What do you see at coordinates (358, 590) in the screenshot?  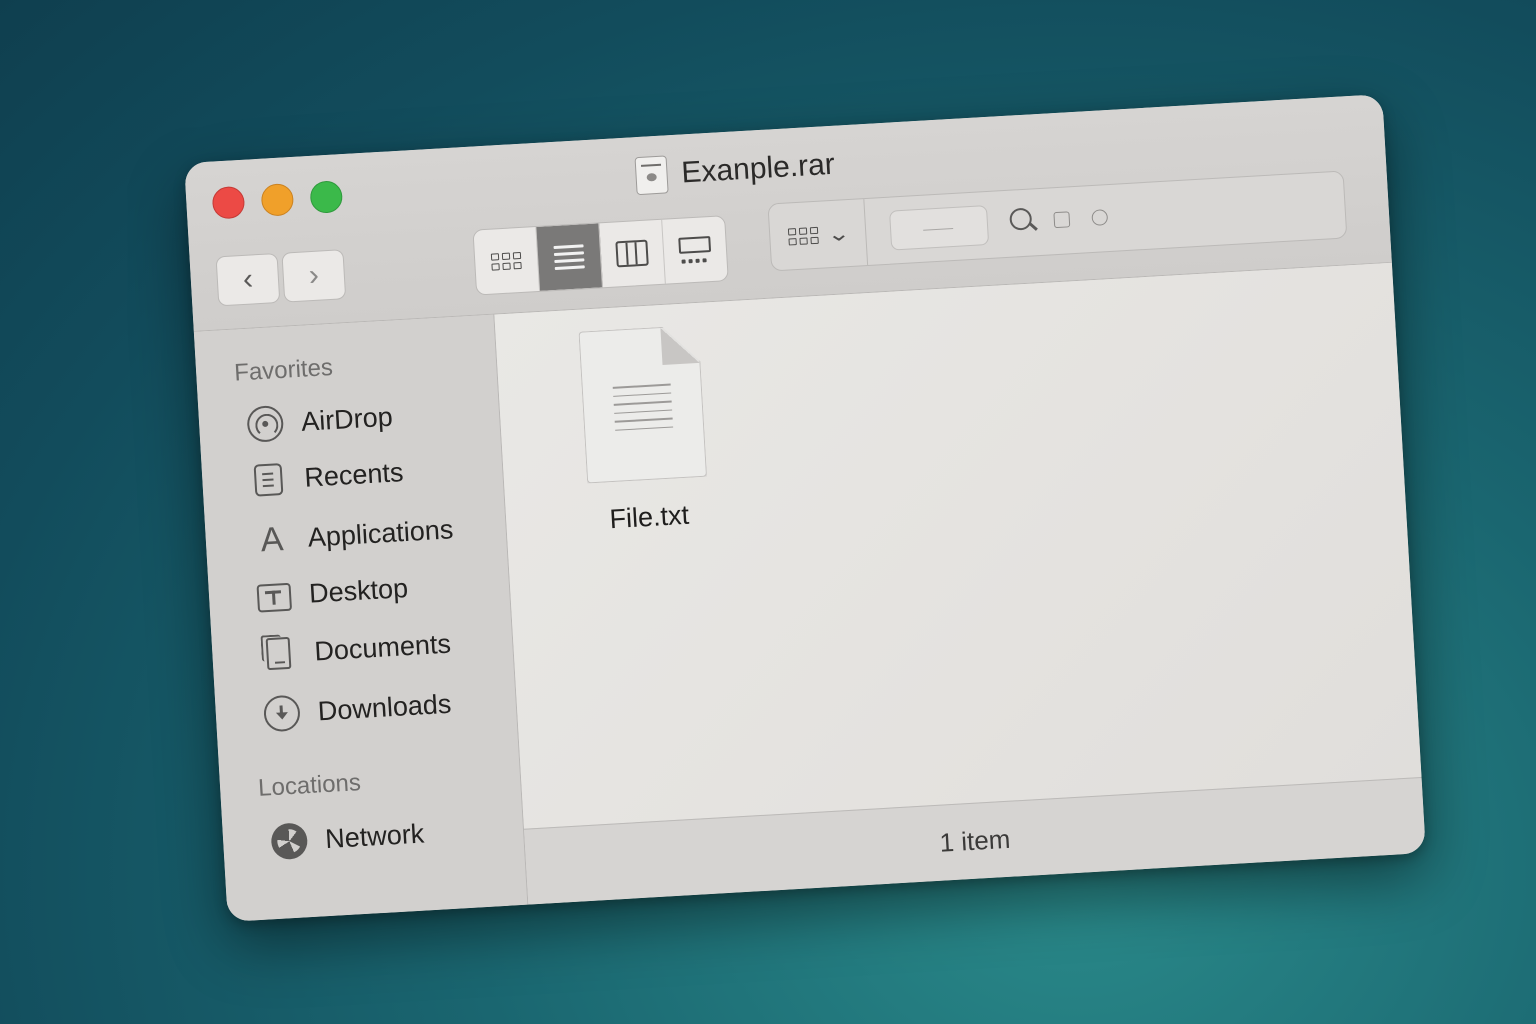 I see `sidebar-item-label: Desktop` at bounding box center [358, 590].